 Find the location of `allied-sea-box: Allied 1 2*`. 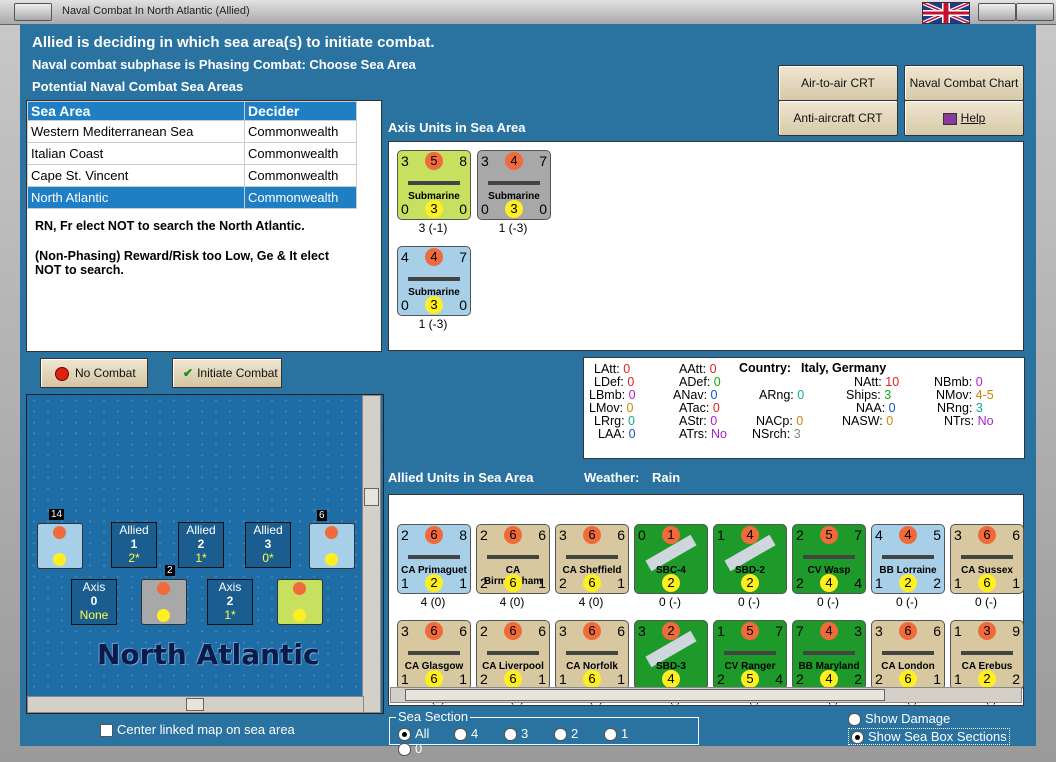

allied-sea-box: Allied 1 2* is located at coordinates (134, 545).